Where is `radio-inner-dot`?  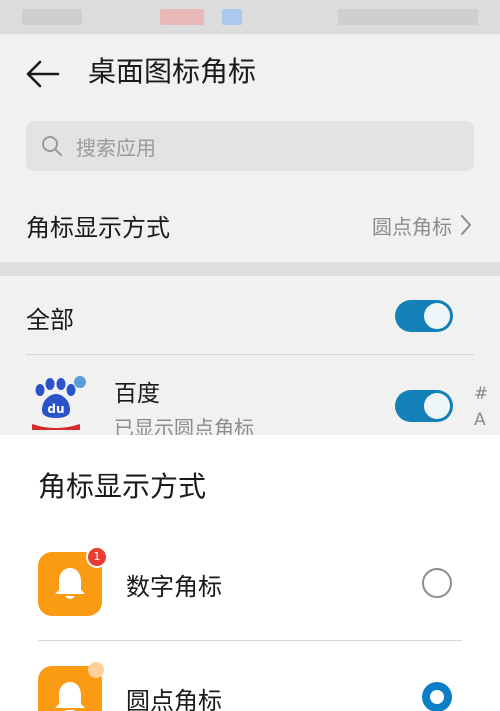
radio-inner-dot is located at coordinates (437, 697).